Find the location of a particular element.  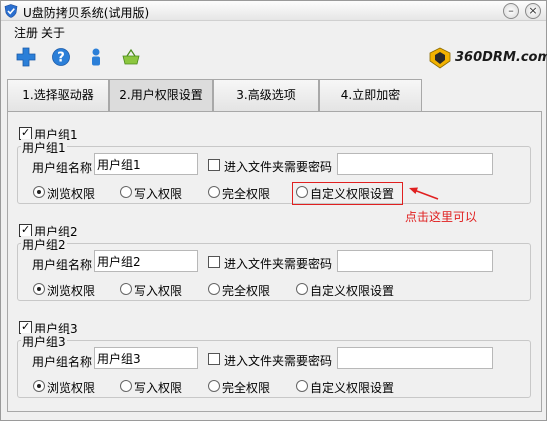

menu-bar: 注册 关于 is located at coordinates (273, 31).